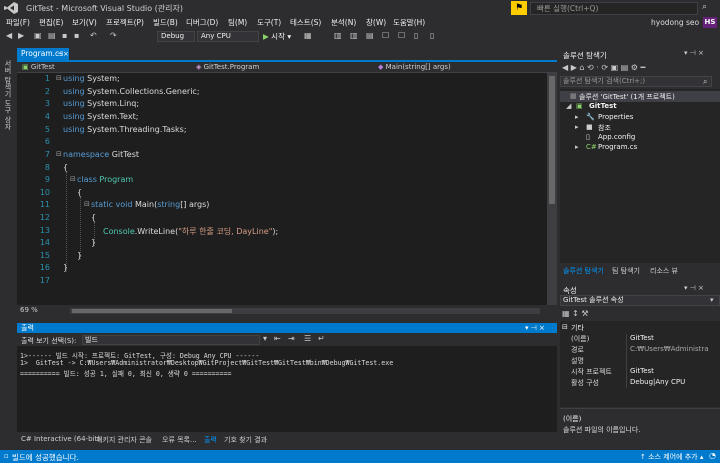  I want to click on properties-object-select: GitTest 솔루션 속성, so click(640, 300).